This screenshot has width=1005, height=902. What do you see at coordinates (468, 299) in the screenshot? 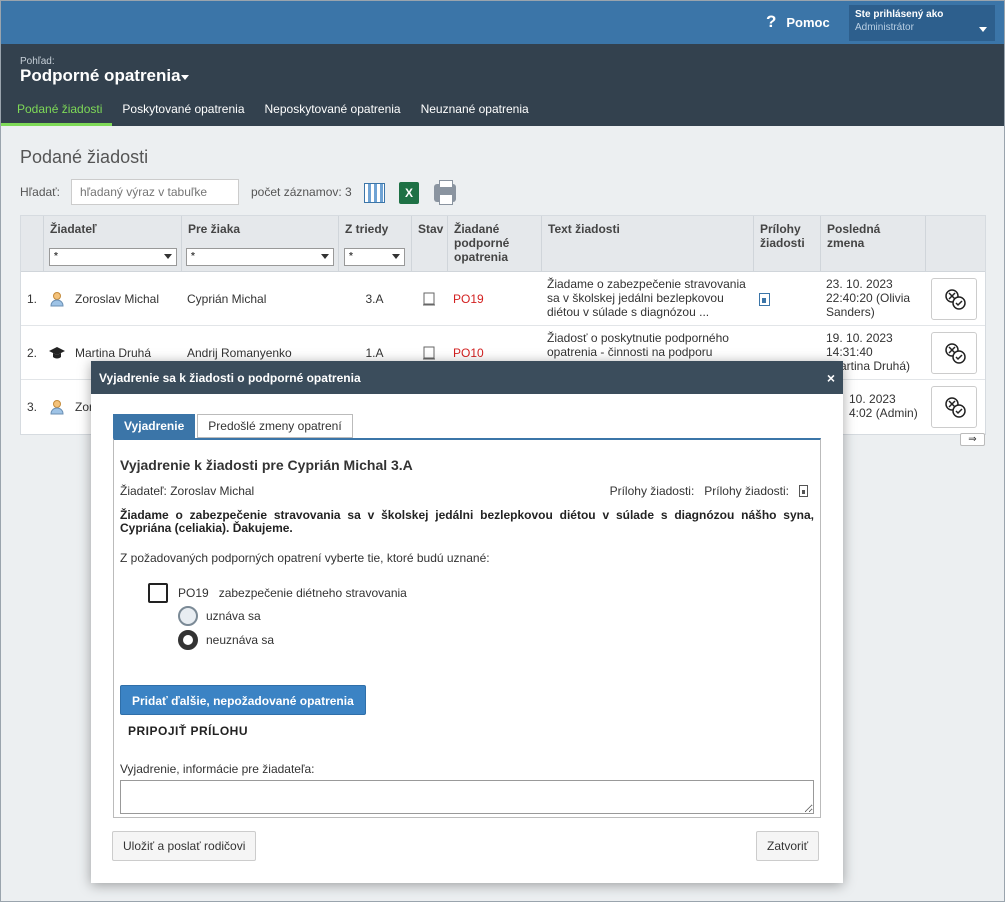
I see `measure-code: PO19` at bounding box center [468, 299].